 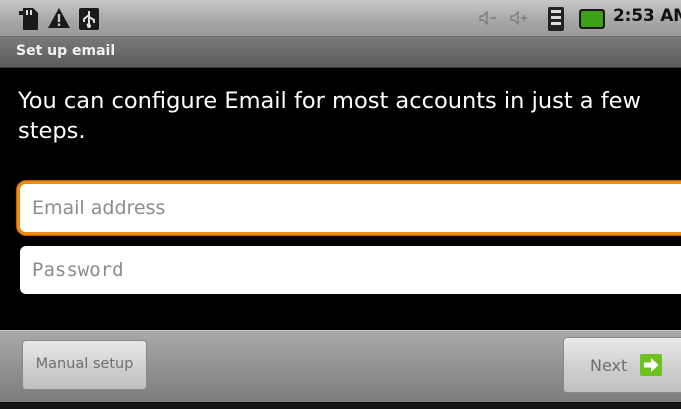 I want to click on manual-setup-label: Manual setup, so click(x=84, y=364).